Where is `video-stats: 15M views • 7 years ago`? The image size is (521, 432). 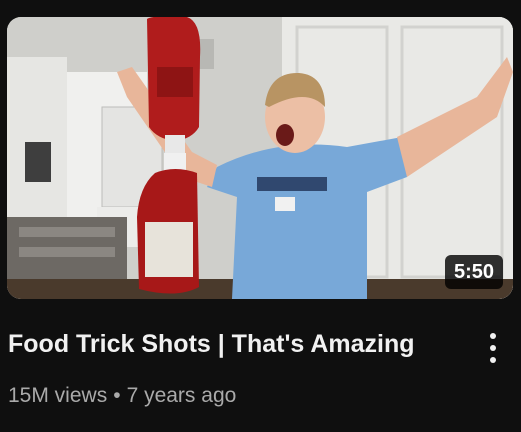 video-stats: 15M views • 7 years ago is located at coordinates (238, 396).